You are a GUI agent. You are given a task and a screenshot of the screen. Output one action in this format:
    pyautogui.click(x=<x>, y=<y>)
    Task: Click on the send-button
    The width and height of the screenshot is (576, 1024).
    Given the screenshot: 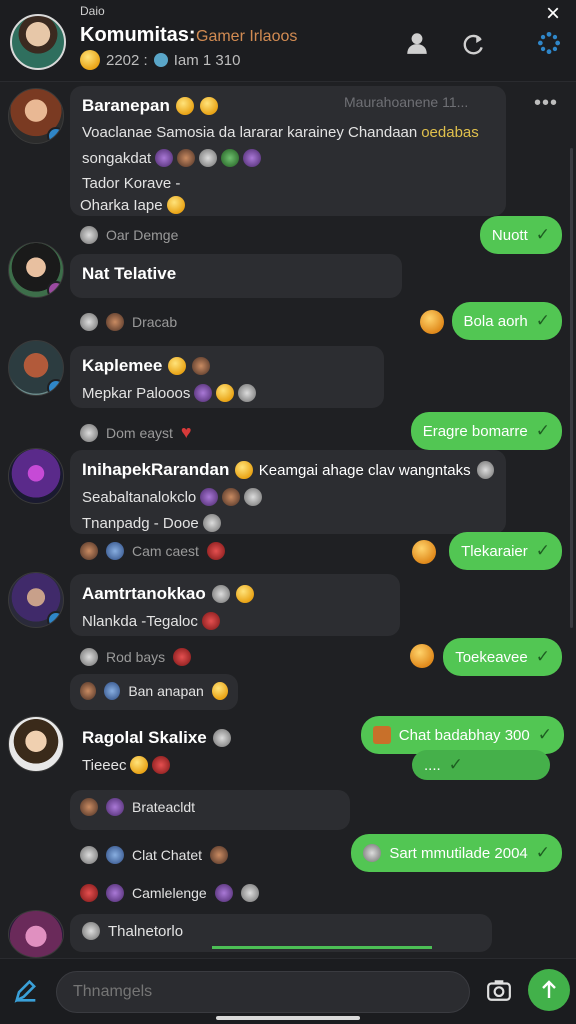 What is the action you would take?
    pyautogui.click(x=549, y=990)
    